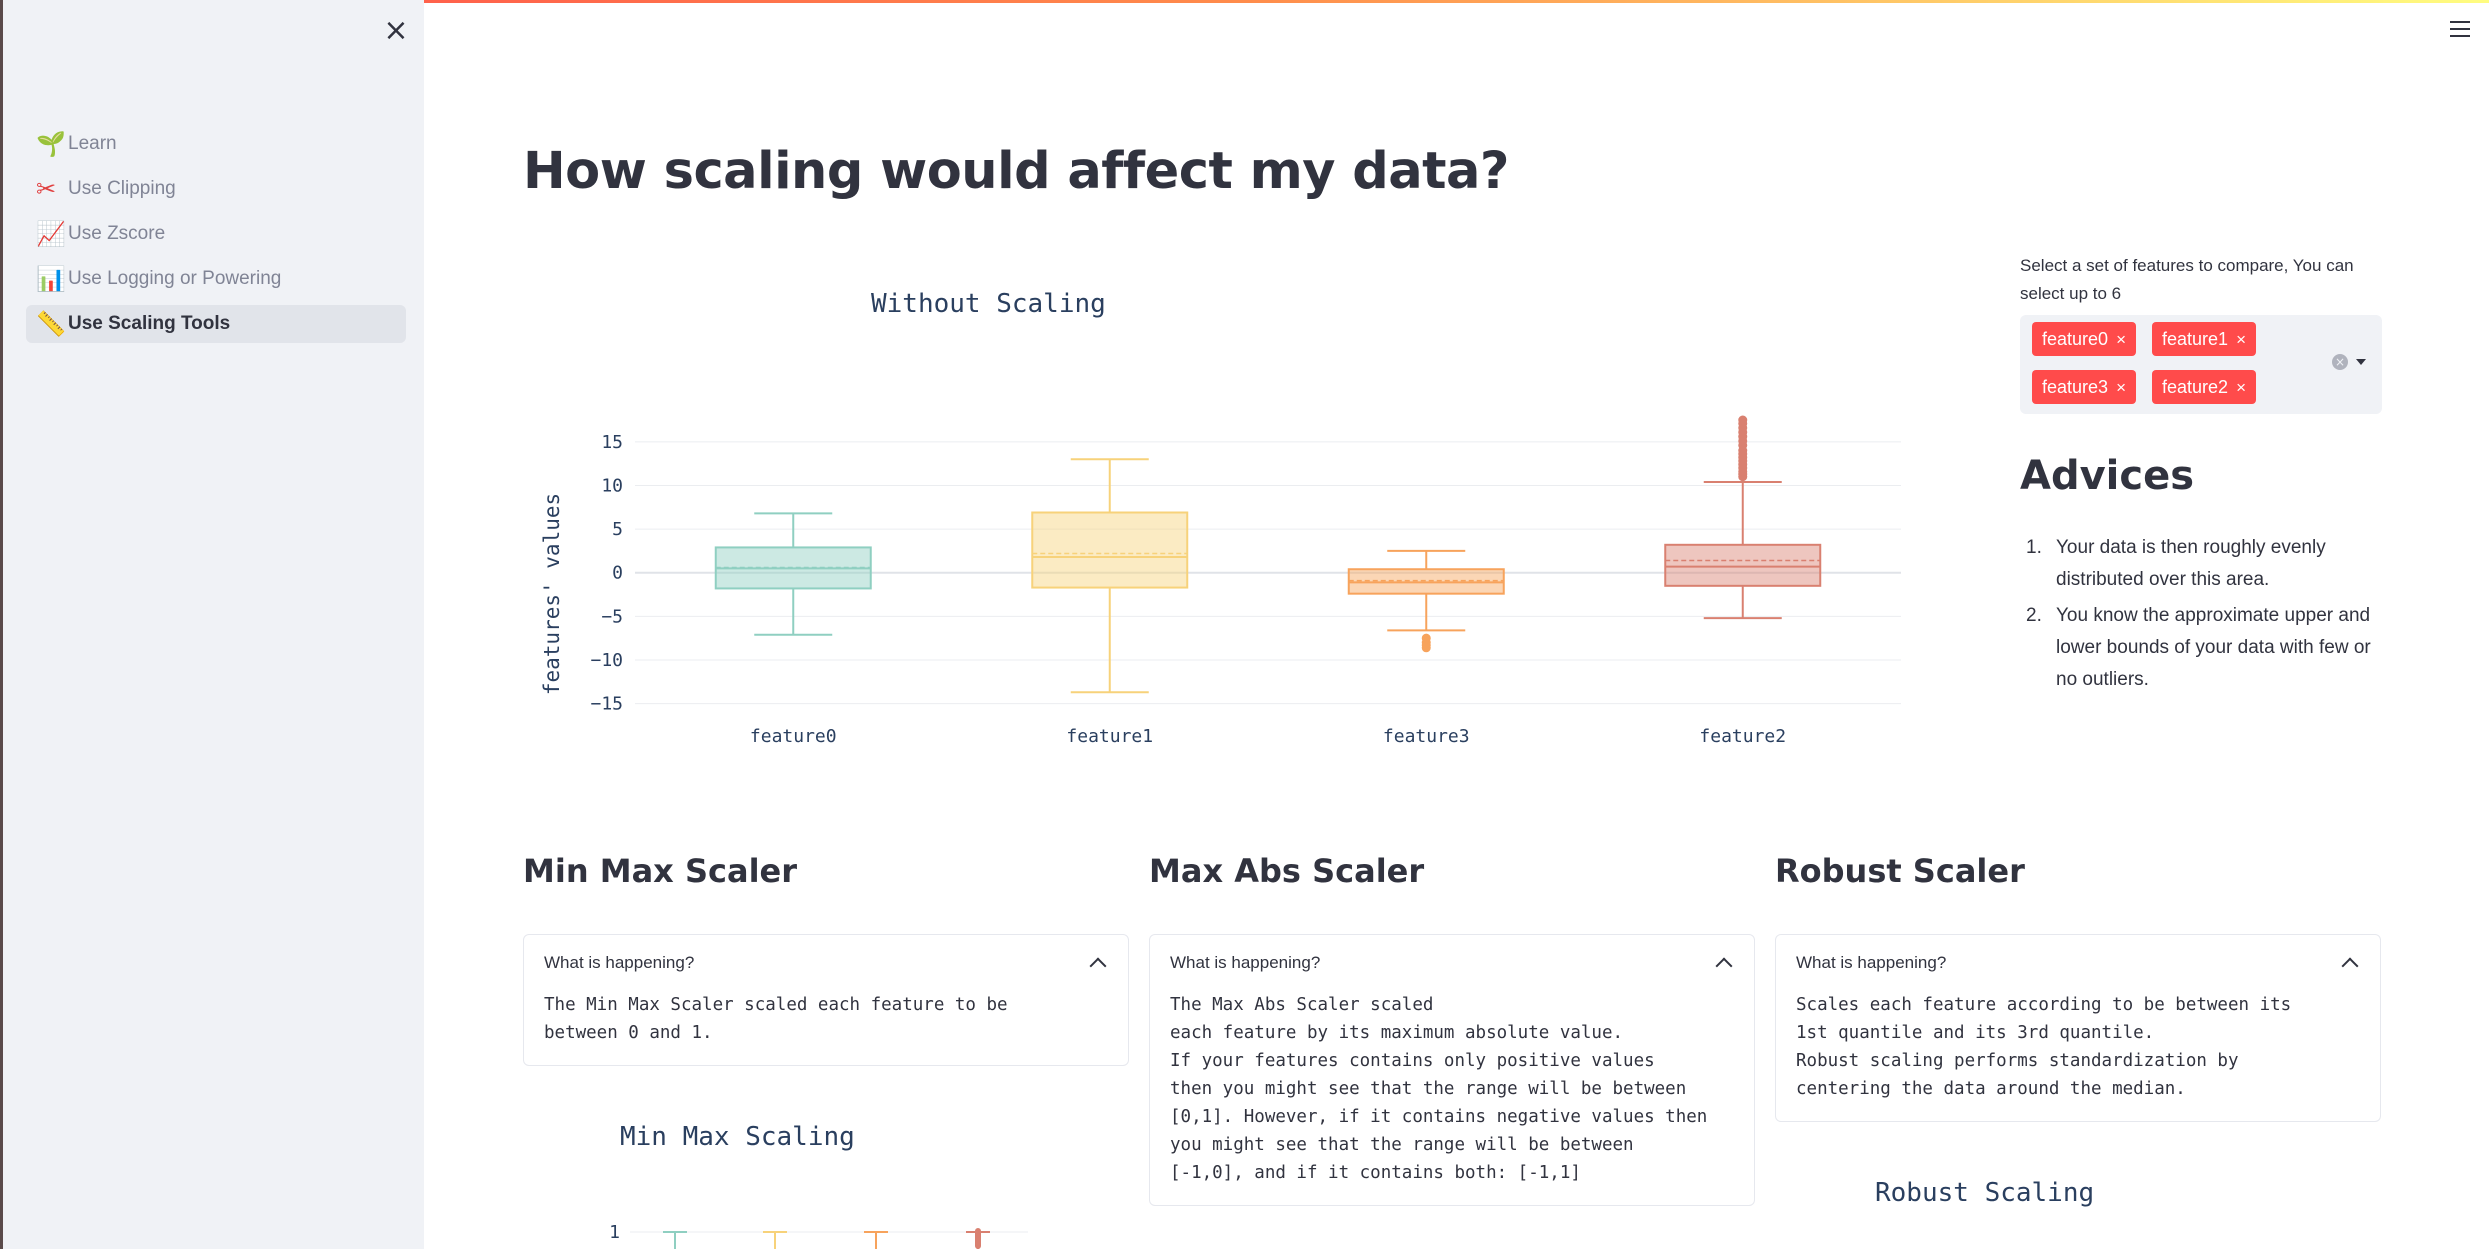 This screenshot has height=1249, width=2489. What do you see at coordinates (51, 279) in the screenshot?
I see `bar-chart-icon: 📊` at bounding box center [51, 279].